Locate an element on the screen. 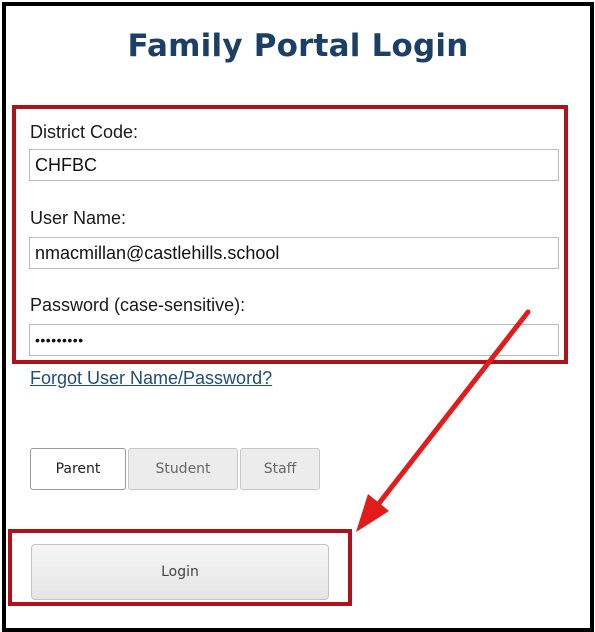 The width and height of the screenshot is (595, 632). role-student-button: Student is located at coordinates (183, 469).